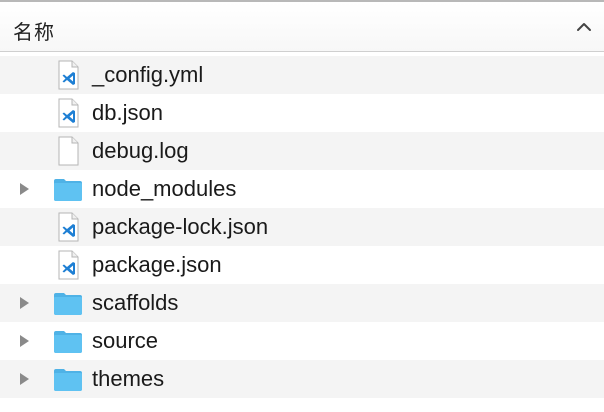  I want to click on file-name: node_modules, so click(164, 188).